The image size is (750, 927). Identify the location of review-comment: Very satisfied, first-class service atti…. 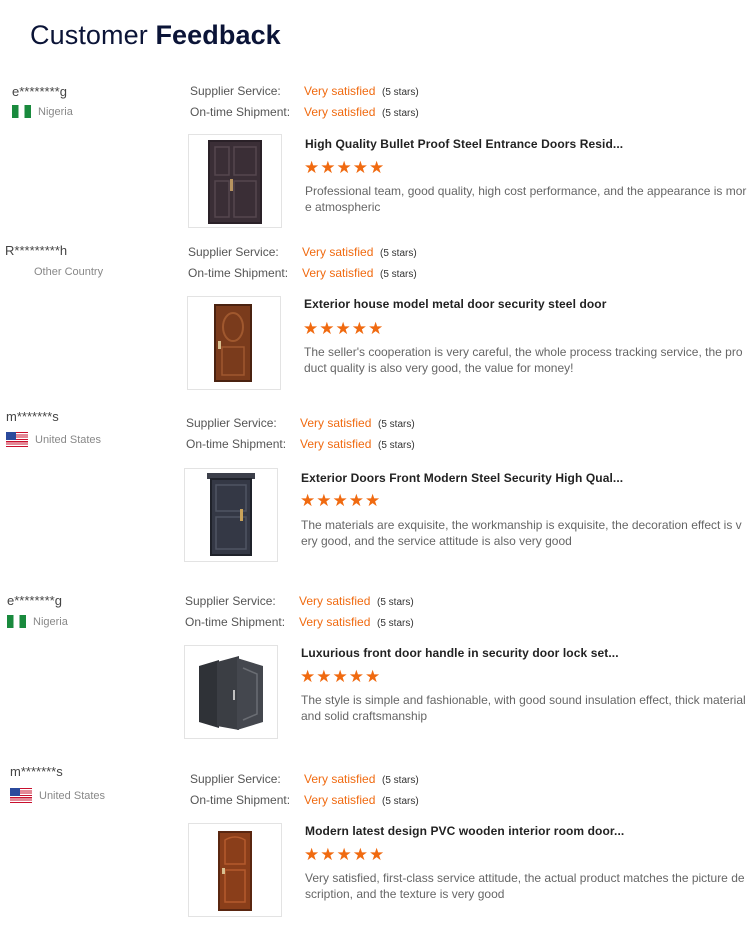
(525, 886).